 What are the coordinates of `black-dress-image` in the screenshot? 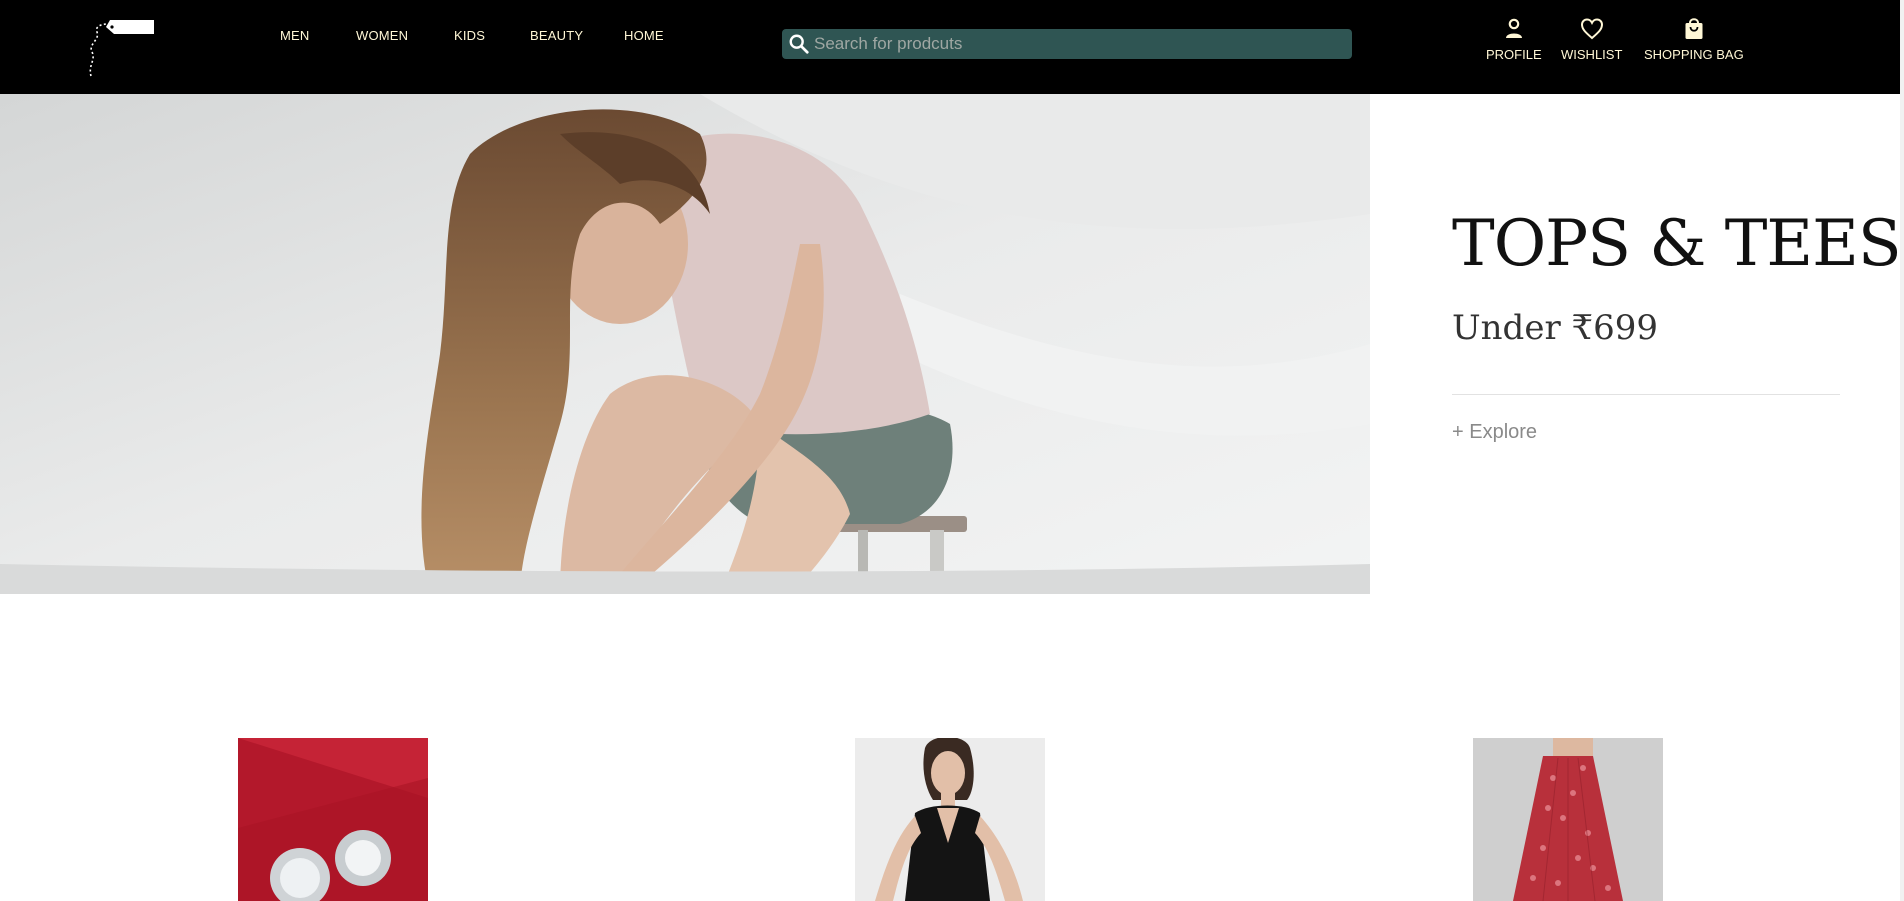 It's located at (950, 819).